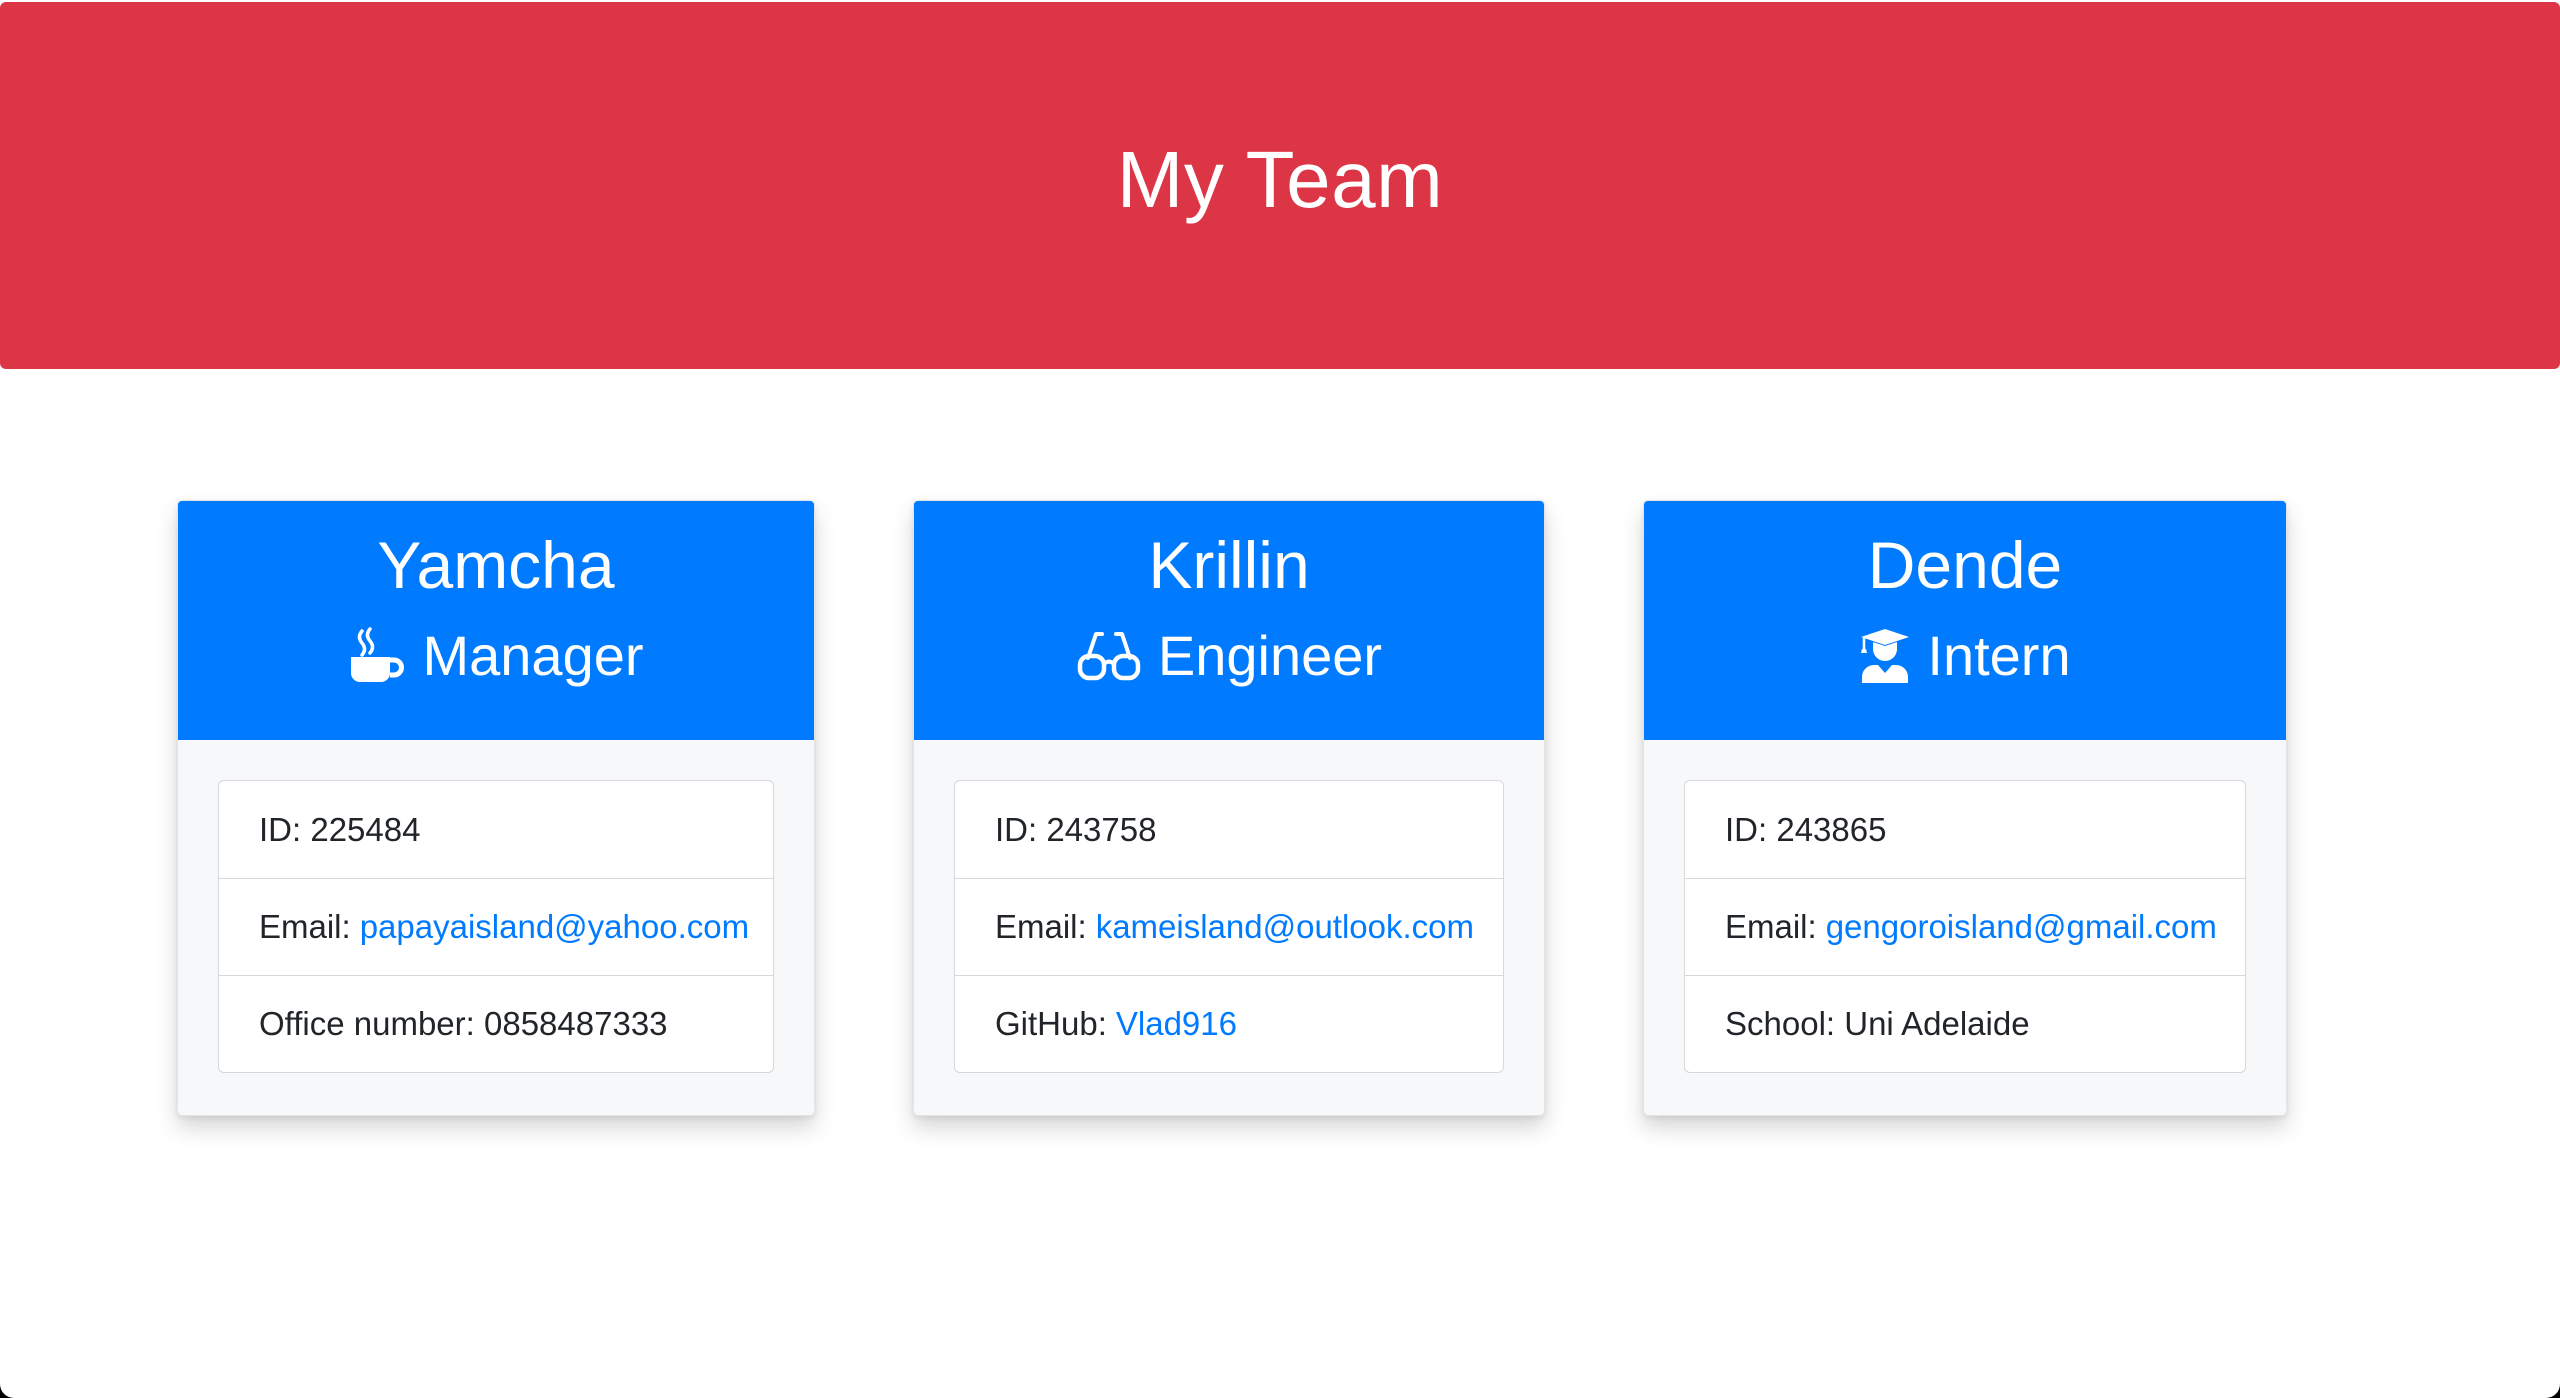 This screenshot has width=2560, height=1398. I want to click on card-header: Krillin Engineer, so click(1229, 620).